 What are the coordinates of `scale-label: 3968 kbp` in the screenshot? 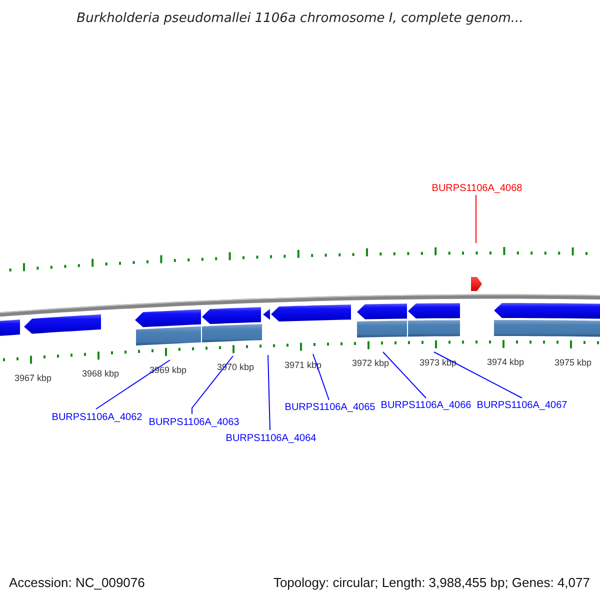 It's located at (101, 373).